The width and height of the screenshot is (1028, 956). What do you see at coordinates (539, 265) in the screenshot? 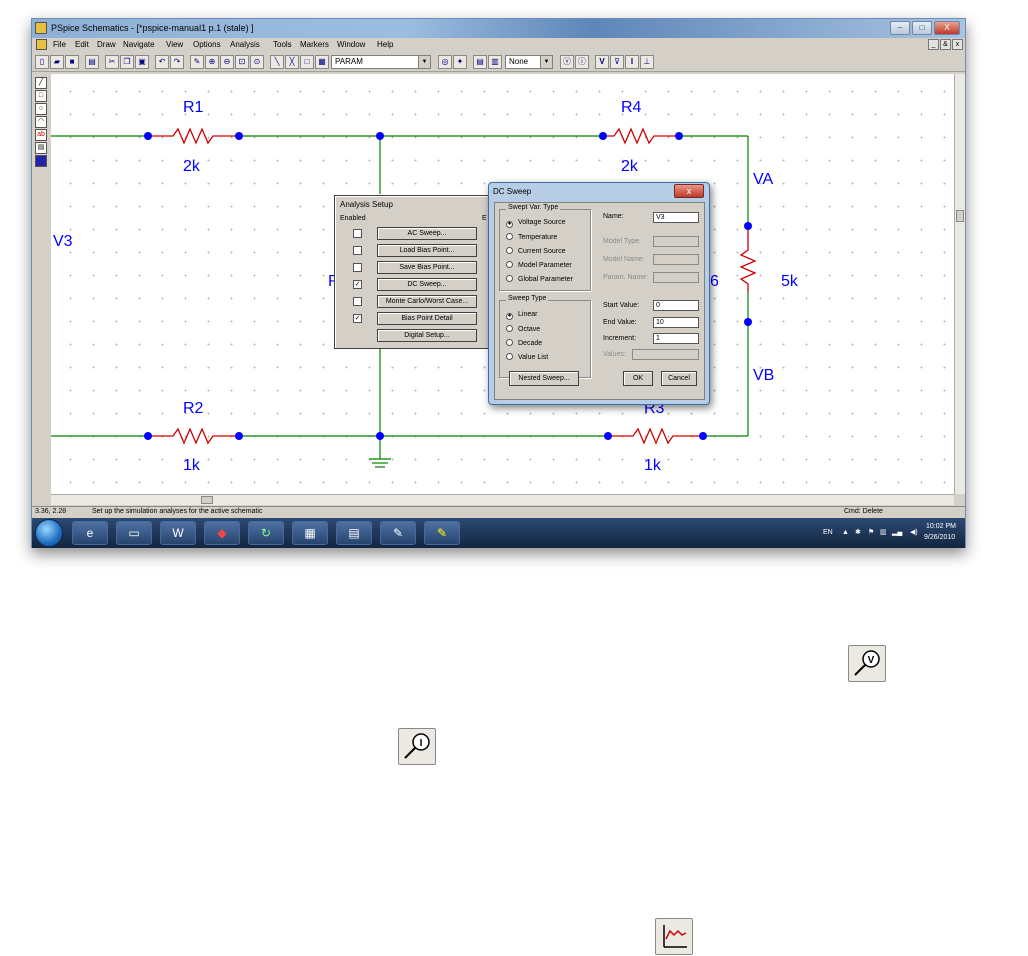
I see `radio-model-parameter: Model Parameter` at bounding box center [539, 265].